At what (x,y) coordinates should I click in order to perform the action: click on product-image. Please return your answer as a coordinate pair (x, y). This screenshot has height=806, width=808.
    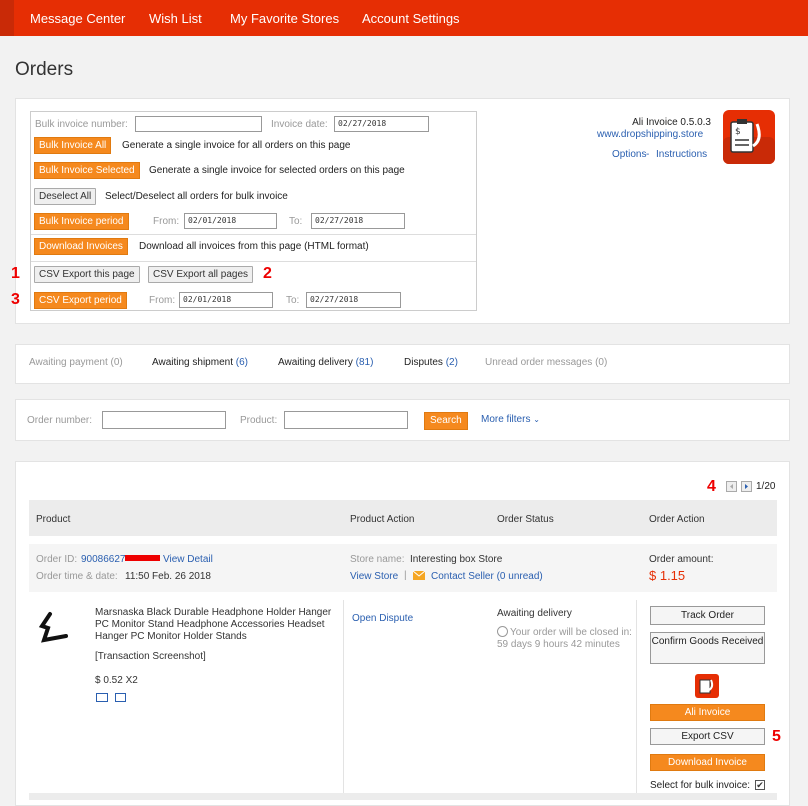
    Looking at the image, I should click on (56, 626).